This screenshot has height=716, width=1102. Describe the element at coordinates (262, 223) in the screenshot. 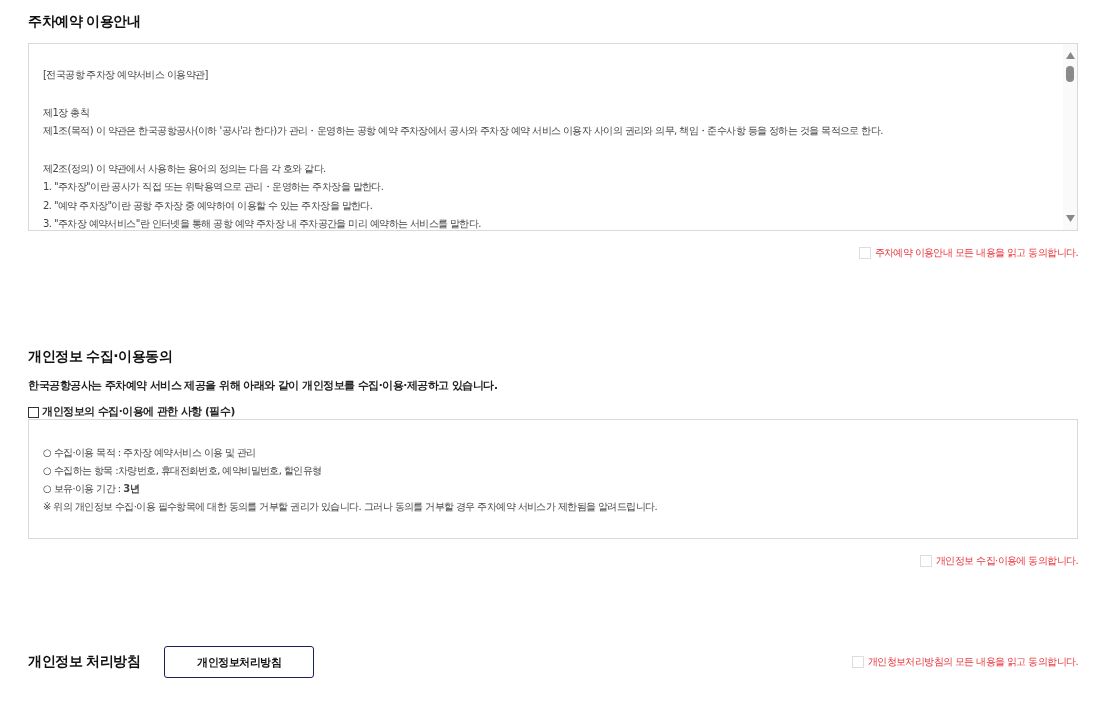

I see `terms-line: 3. "주차장 예약서비스"란 인터넷을 통해 공항 예약 주차장 내 주차공간을 미리 예약하는 서비스를 말한다.` at that location.